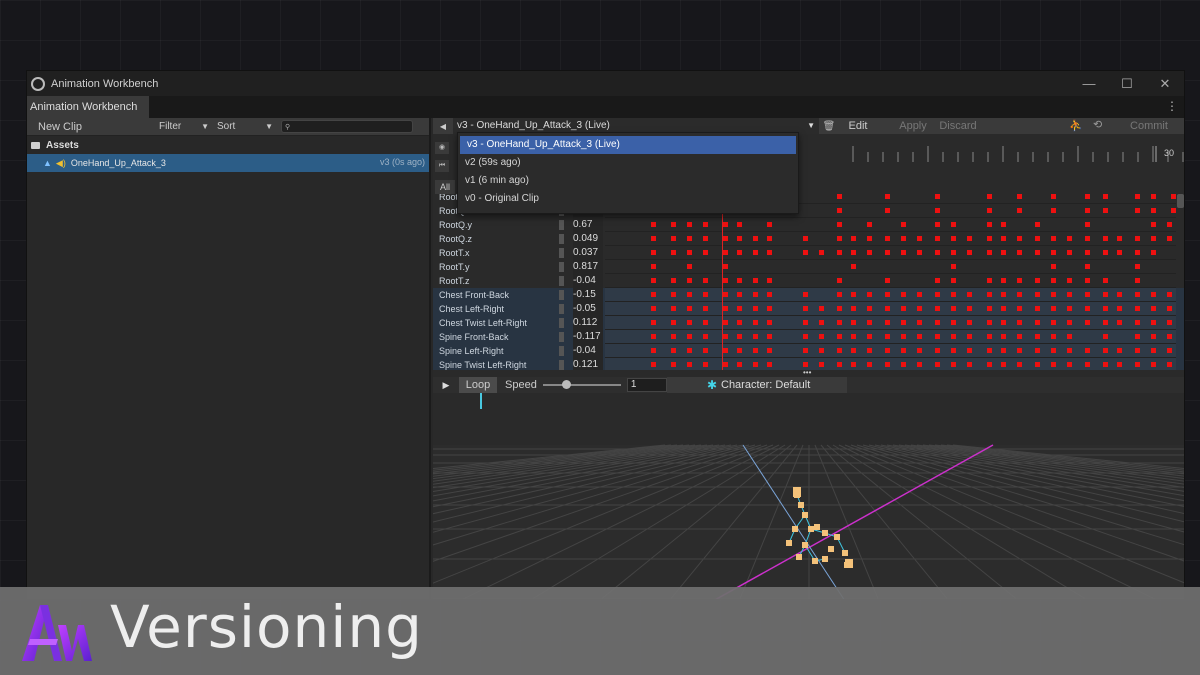  Describe the element at coordinates (445, 187) in the screenshot. I see `all-filter-button: All` at that location.